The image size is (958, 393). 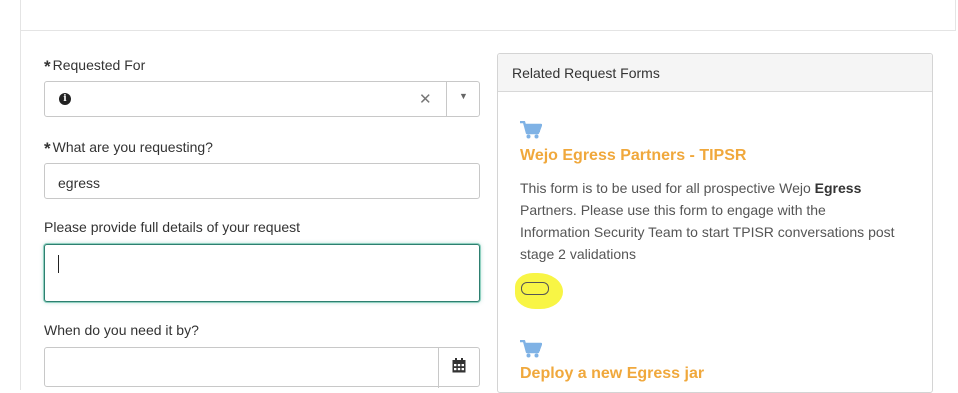 I want to click on calendar-icon, so click(x=459, y=367).